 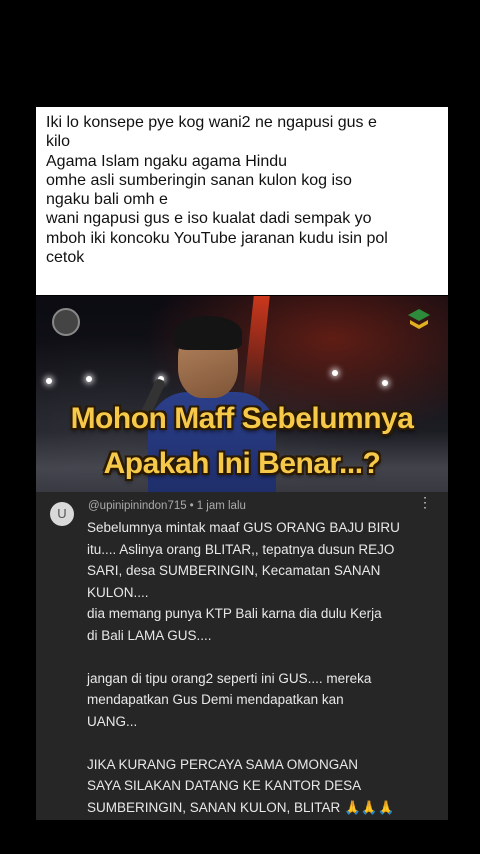 I want to click on comment-line: SARI, desa SUMBERINGIN, Kecamatan SANAN, so click(x=234, y=570).